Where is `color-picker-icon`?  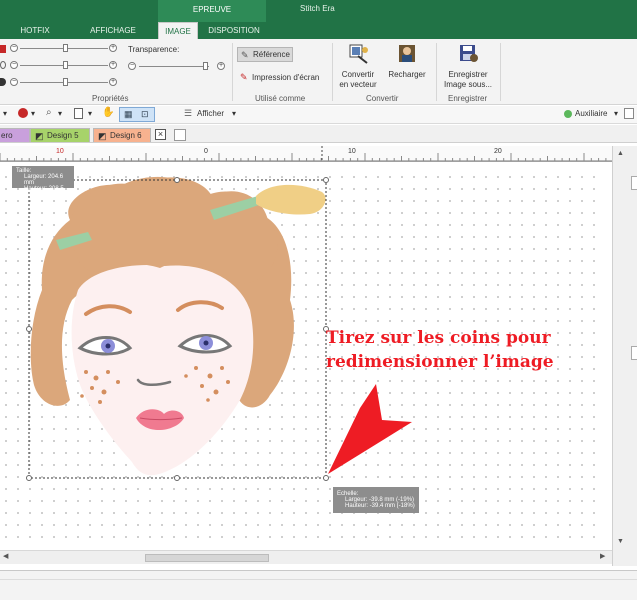
color-picker-icon is located at coordinates (23, 113).